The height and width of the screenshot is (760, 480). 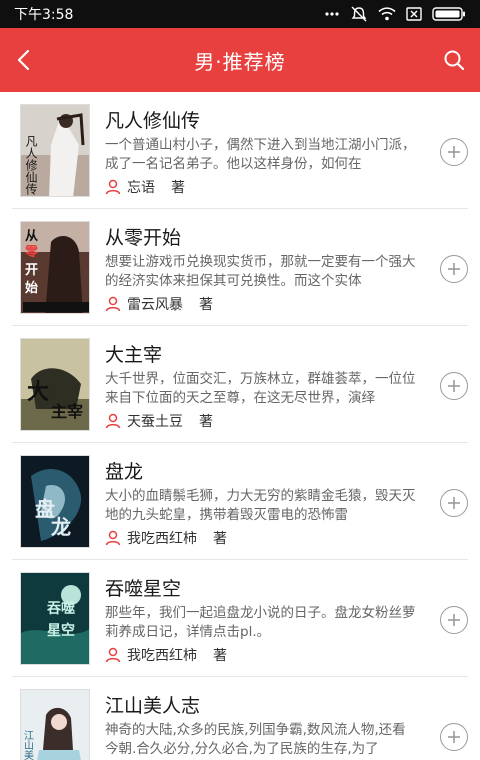 What do you see at coordinates (55, 384) in the screenshot?
I see `book-cover: 大 主宰` at bounding box center [55, 384].